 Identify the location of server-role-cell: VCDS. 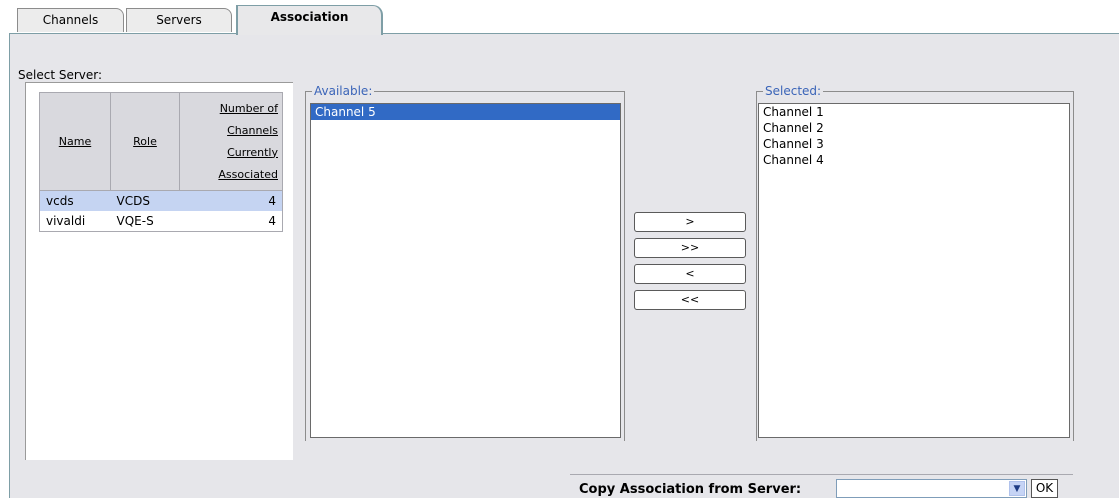
(145, 200).